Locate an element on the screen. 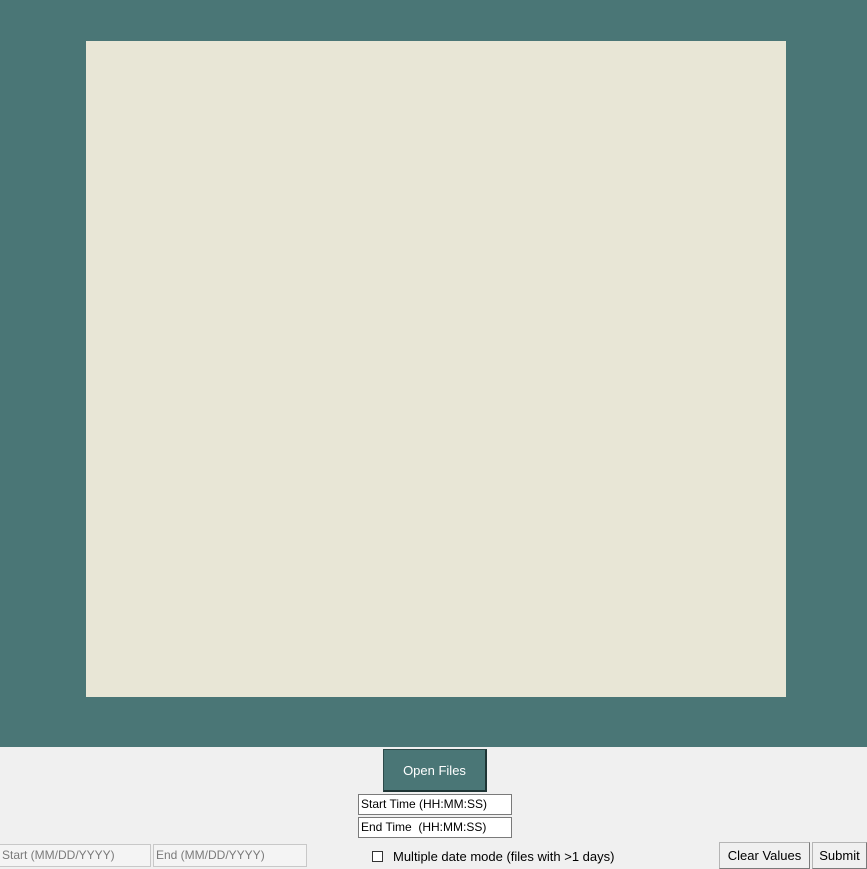 This screenshot has width=867, height=869. open-files-button: Open Files is located at coordinates (435, 770).